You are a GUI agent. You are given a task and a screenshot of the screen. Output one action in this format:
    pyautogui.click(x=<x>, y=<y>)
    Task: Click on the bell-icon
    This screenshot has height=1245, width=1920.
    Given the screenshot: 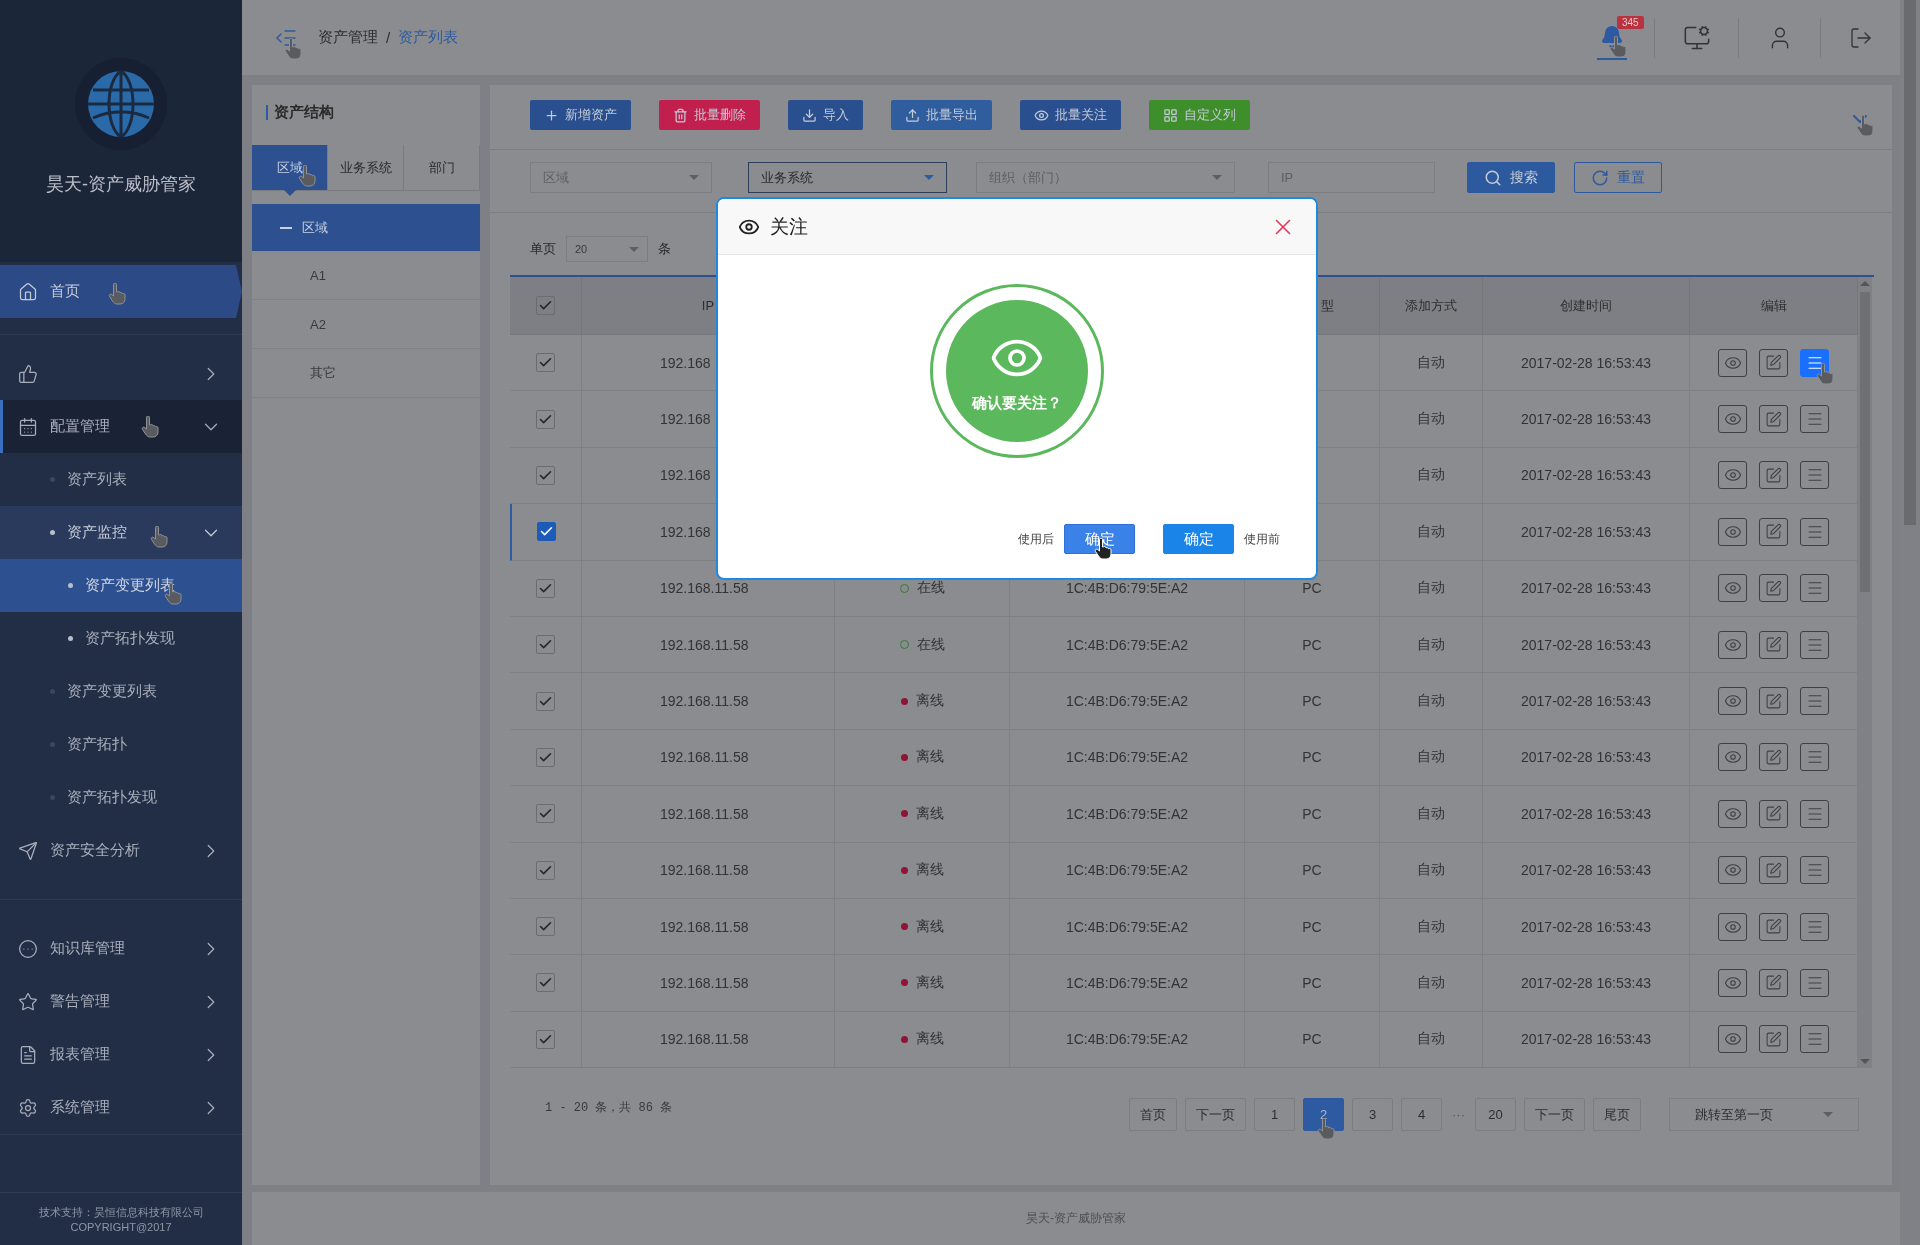 What is the action you would take?
    pyautogui.click(x=1612, y=36)
    